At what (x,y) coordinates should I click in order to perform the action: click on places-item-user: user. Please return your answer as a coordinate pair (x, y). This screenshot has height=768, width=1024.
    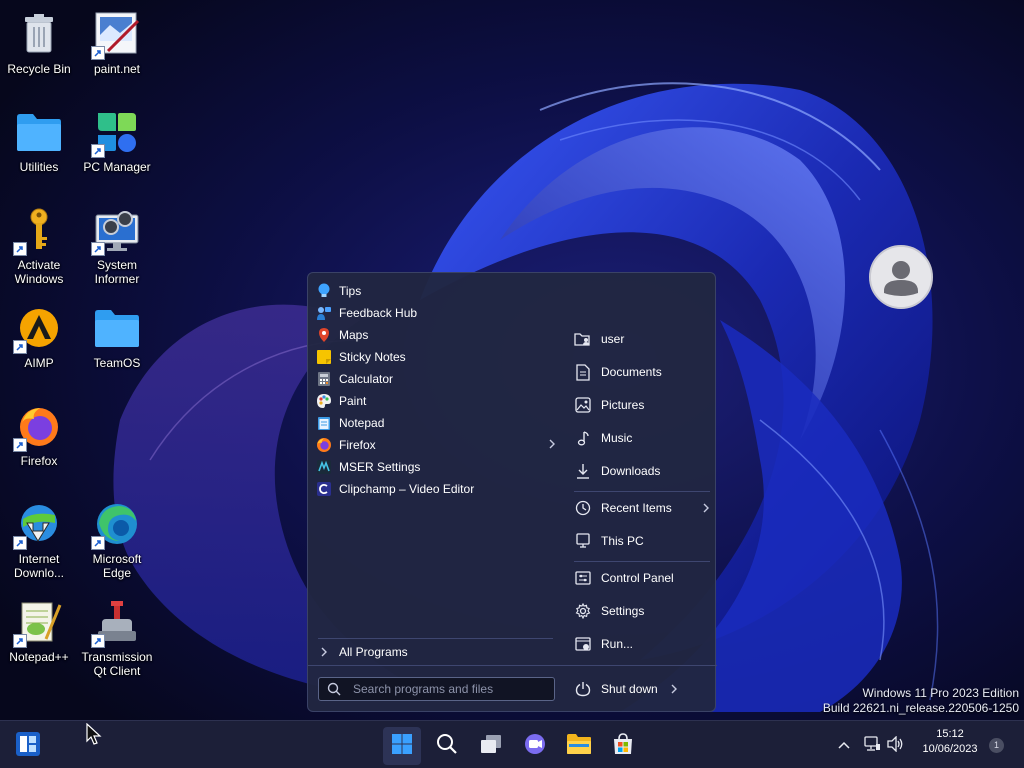
    Looking at the image, I should click on (642, 339).